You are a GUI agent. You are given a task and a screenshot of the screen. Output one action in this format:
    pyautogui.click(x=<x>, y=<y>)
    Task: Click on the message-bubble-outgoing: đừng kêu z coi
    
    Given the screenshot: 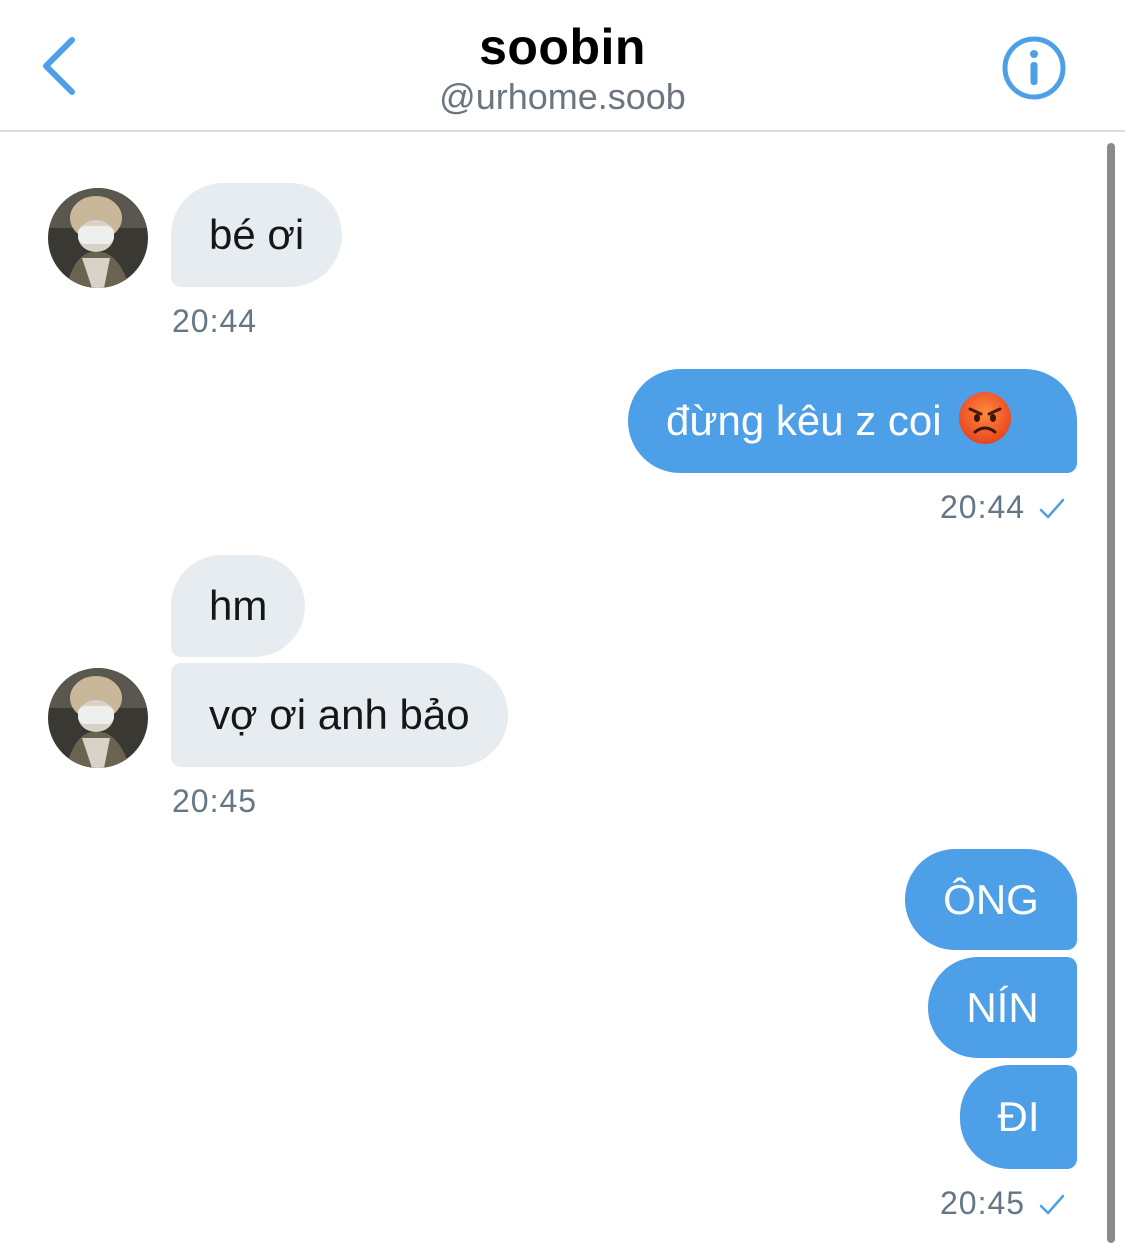 What is the action you would take?
    pyautogui.click(x=852, y=421)
    